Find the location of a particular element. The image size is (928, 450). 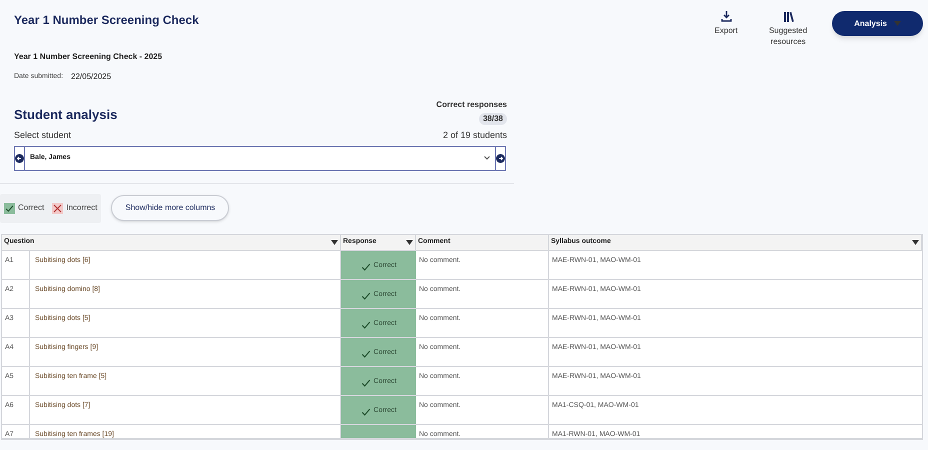

student-position: 2 of 19 students is located at coordinates (474, 135).